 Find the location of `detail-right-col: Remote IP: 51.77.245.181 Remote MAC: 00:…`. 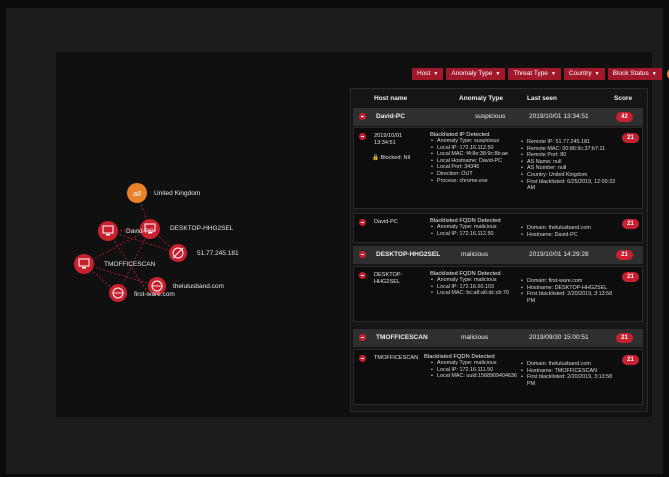

detail-right-col: Remote IP: 51.77.245.181 Remote MAC: 00:… is located at coordinates (568, 165).